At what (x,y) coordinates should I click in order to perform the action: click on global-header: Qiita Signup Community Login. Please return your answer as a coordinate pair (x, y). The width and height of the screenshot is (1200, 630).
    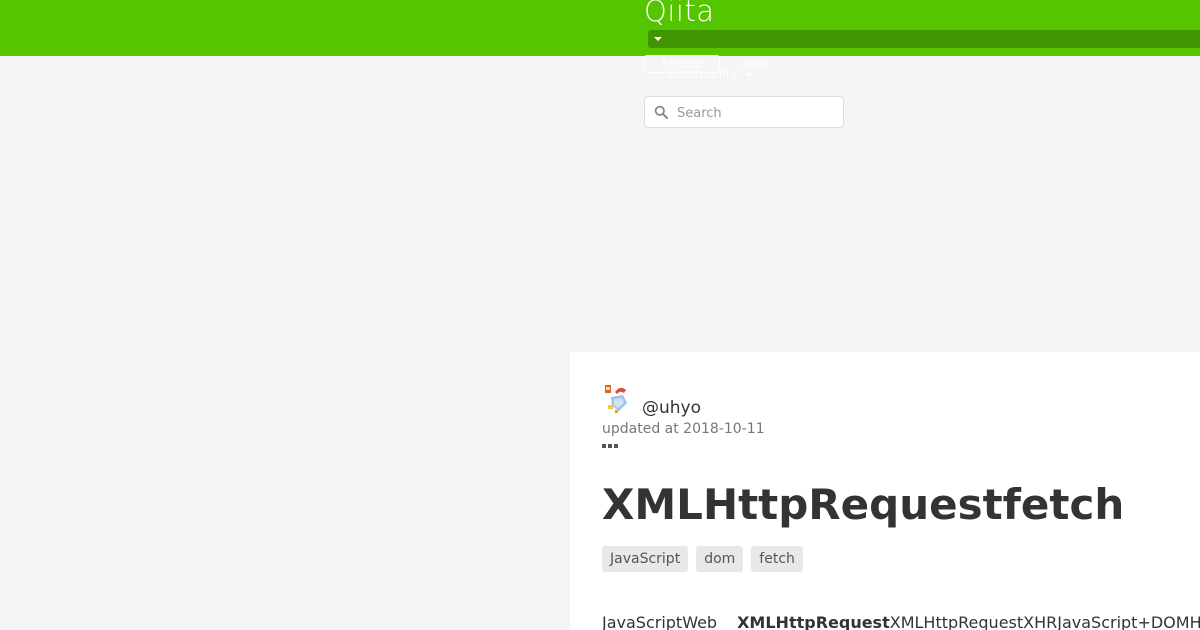
    Looking at the image, I should click on (600, 40).